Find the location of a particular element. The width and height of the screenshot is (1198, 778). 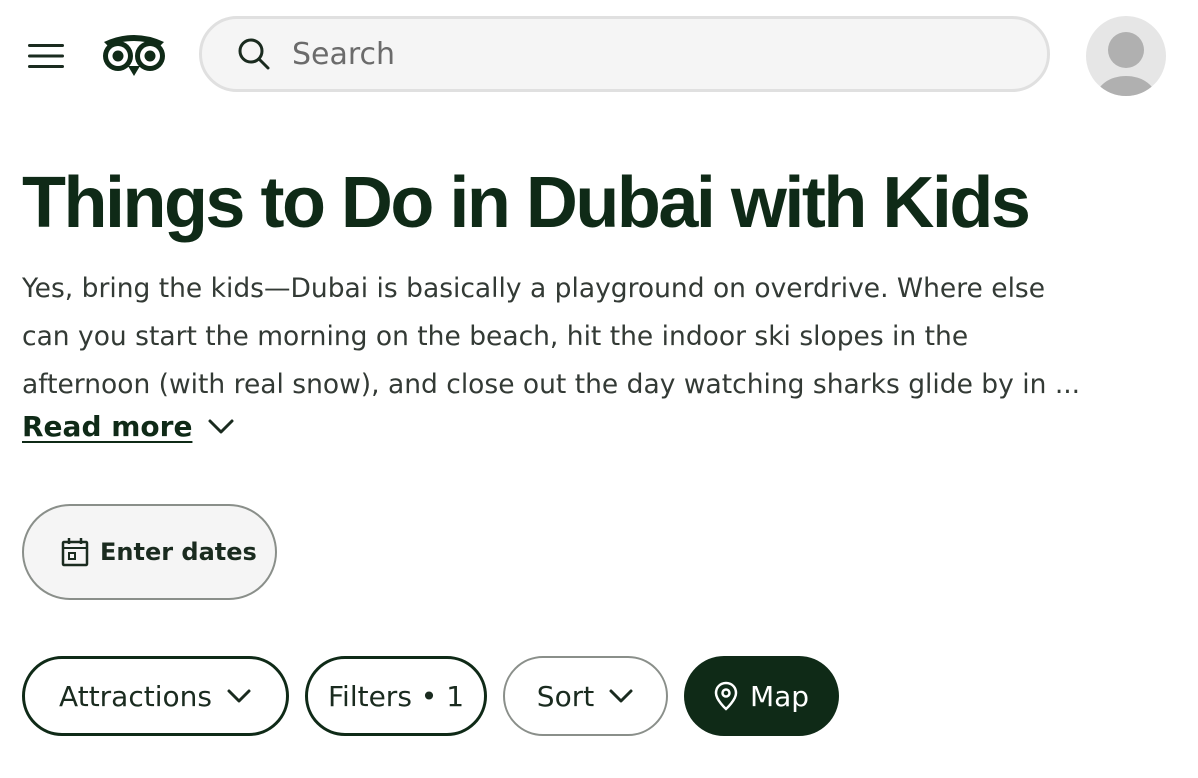

sort-label: Sort is located at coordinates (565, 696).